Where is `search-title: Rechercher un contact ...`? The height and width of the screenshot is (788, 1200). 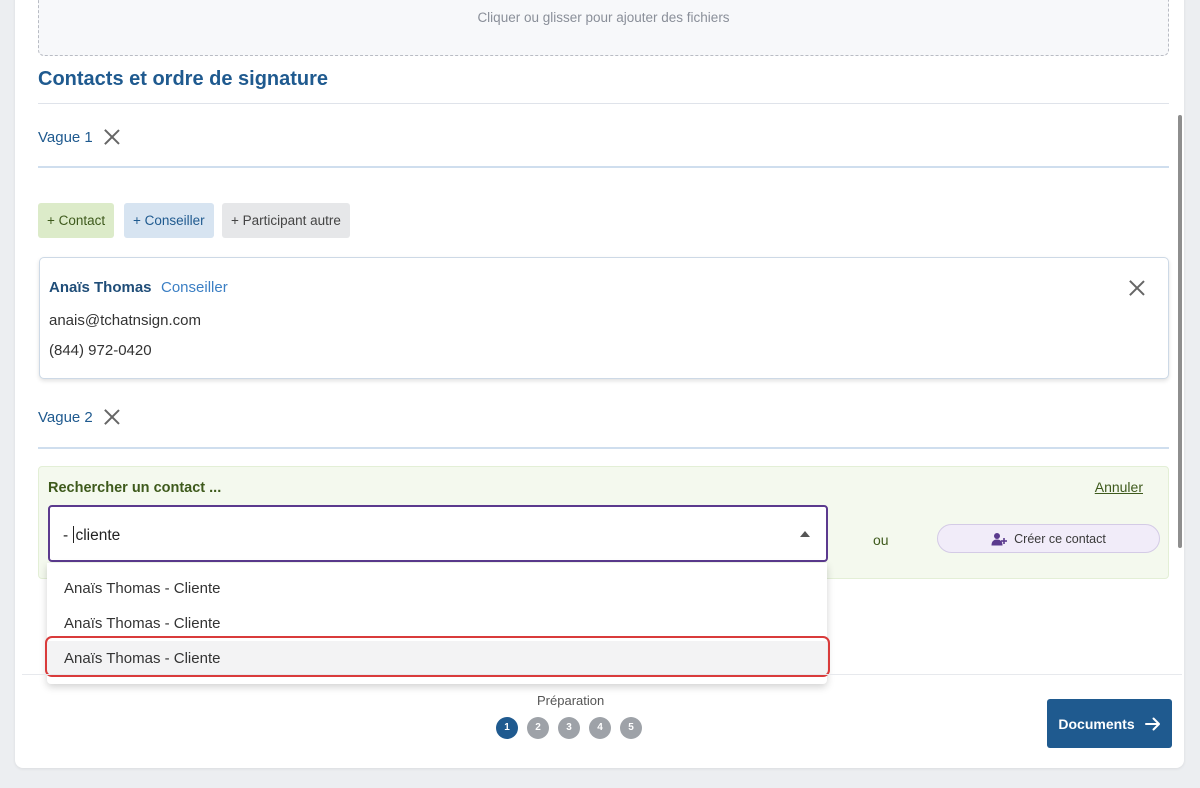 search-title: Rechercher un contact ... is located at coordinates (135, 488).